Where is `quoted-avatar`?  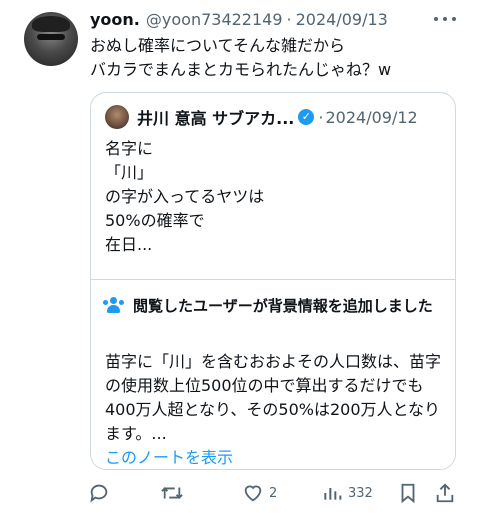 quoted-avatar is located at coordinates (117, 117).